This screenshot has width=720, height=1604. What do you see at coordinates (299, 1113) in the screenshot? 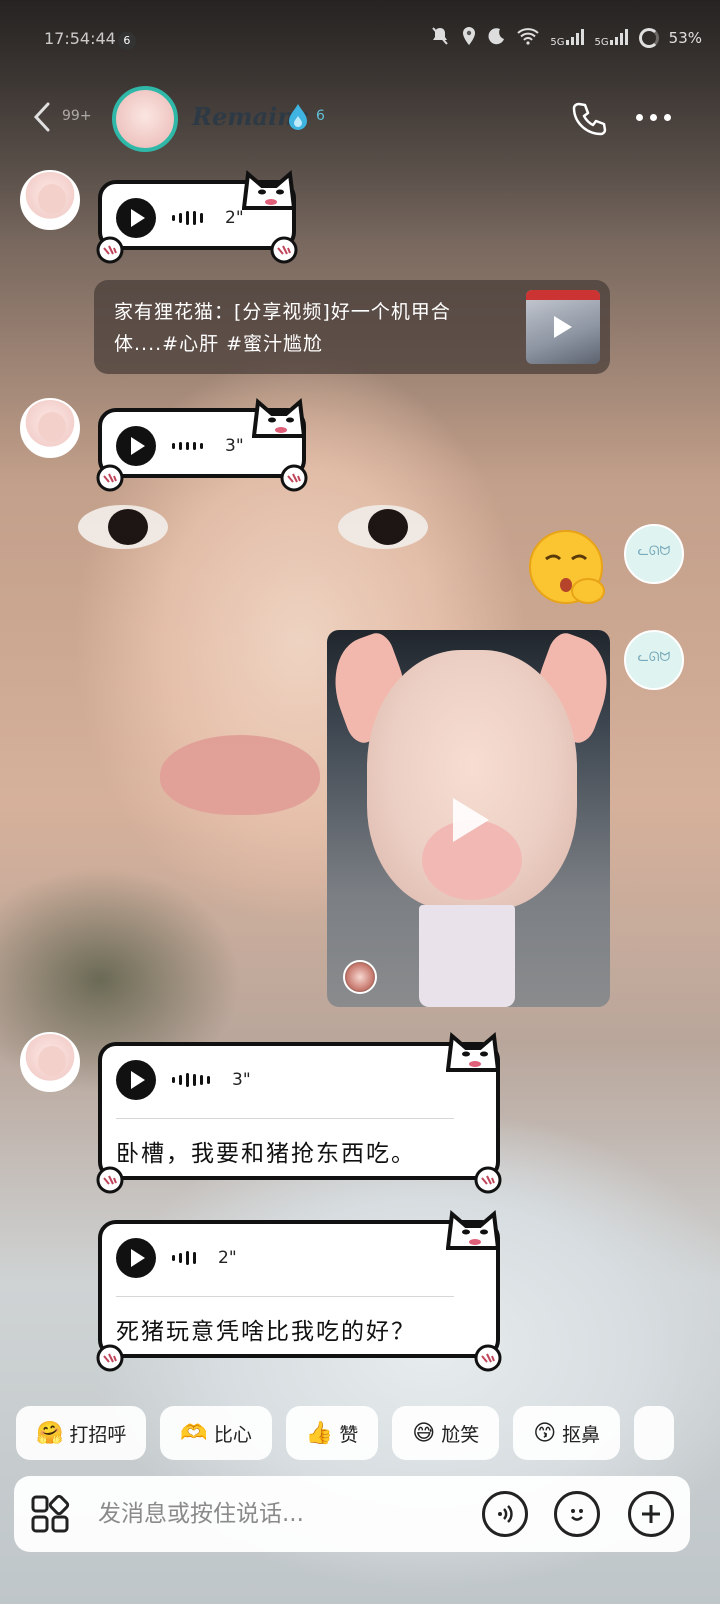
I see `voice-message-with-transcript: 3" 卧槽，我要和猪抢东西吃。` at bounding box center [299, 1113].